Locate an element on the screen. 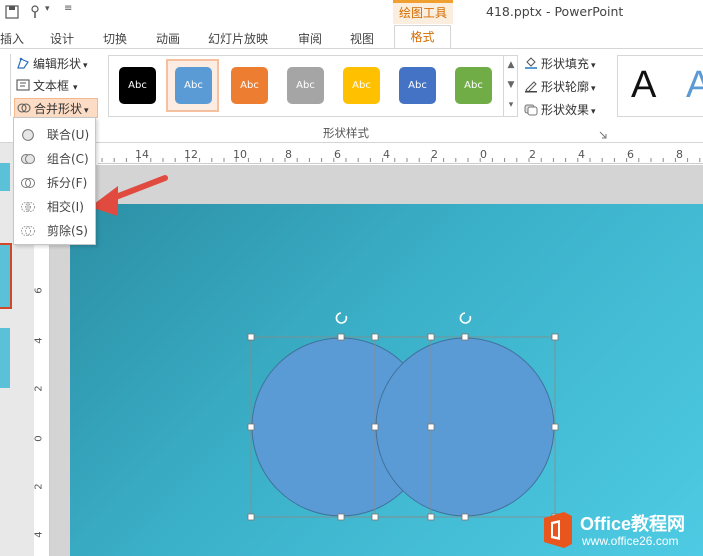 Image resolution: width=703 pixels, height=556 pixels. watermark-url: www.office26.com is located at coordinates (630, 541).